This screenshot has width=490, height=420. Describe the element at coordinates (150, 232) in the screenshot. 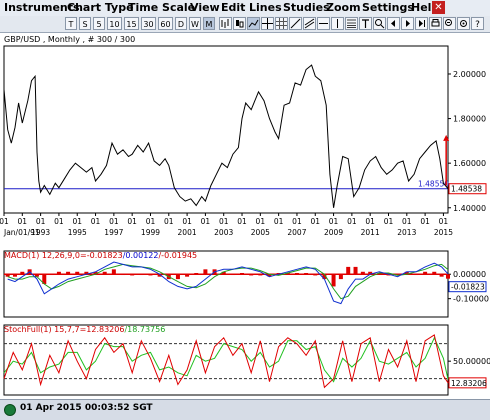

I see `price-x-year-label: 1999` at that location.